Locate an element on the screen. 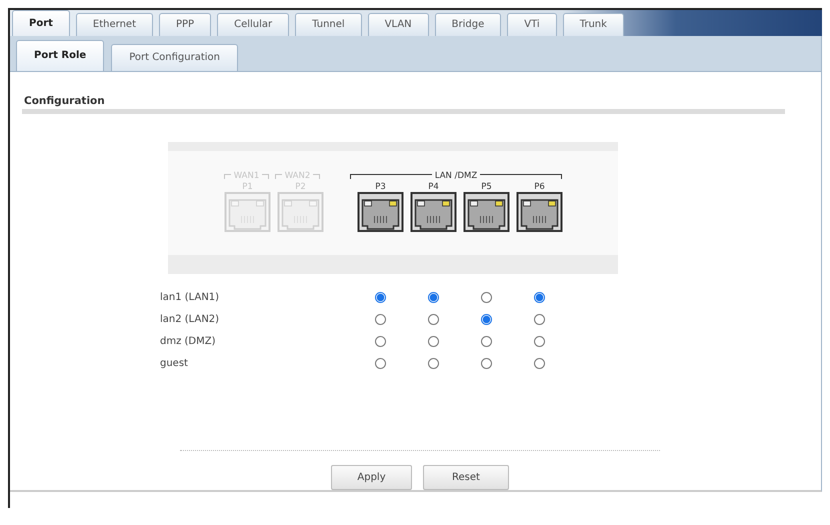 The height and width of the screenshot is (525, 830). tab: Tunnel is located at coordinates (328, 24).